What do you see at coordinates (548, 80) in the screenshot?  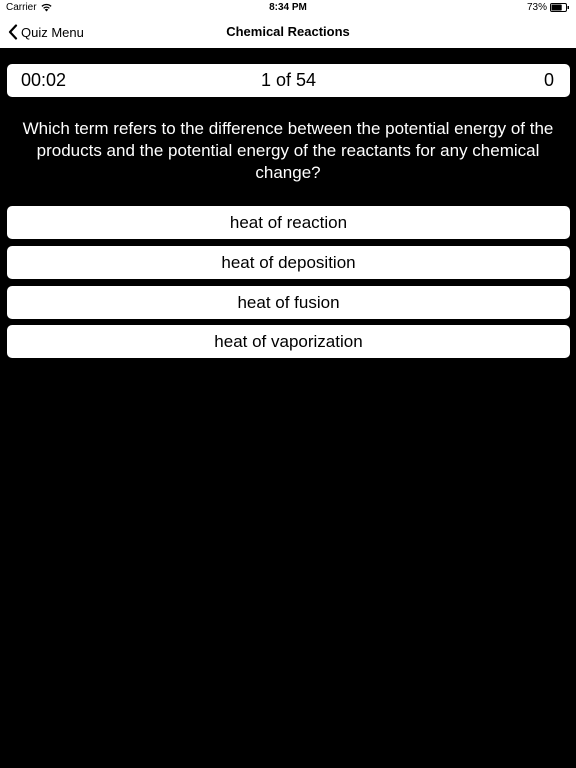 I see `quiz-score: 0` at bounding box center [548, 80].